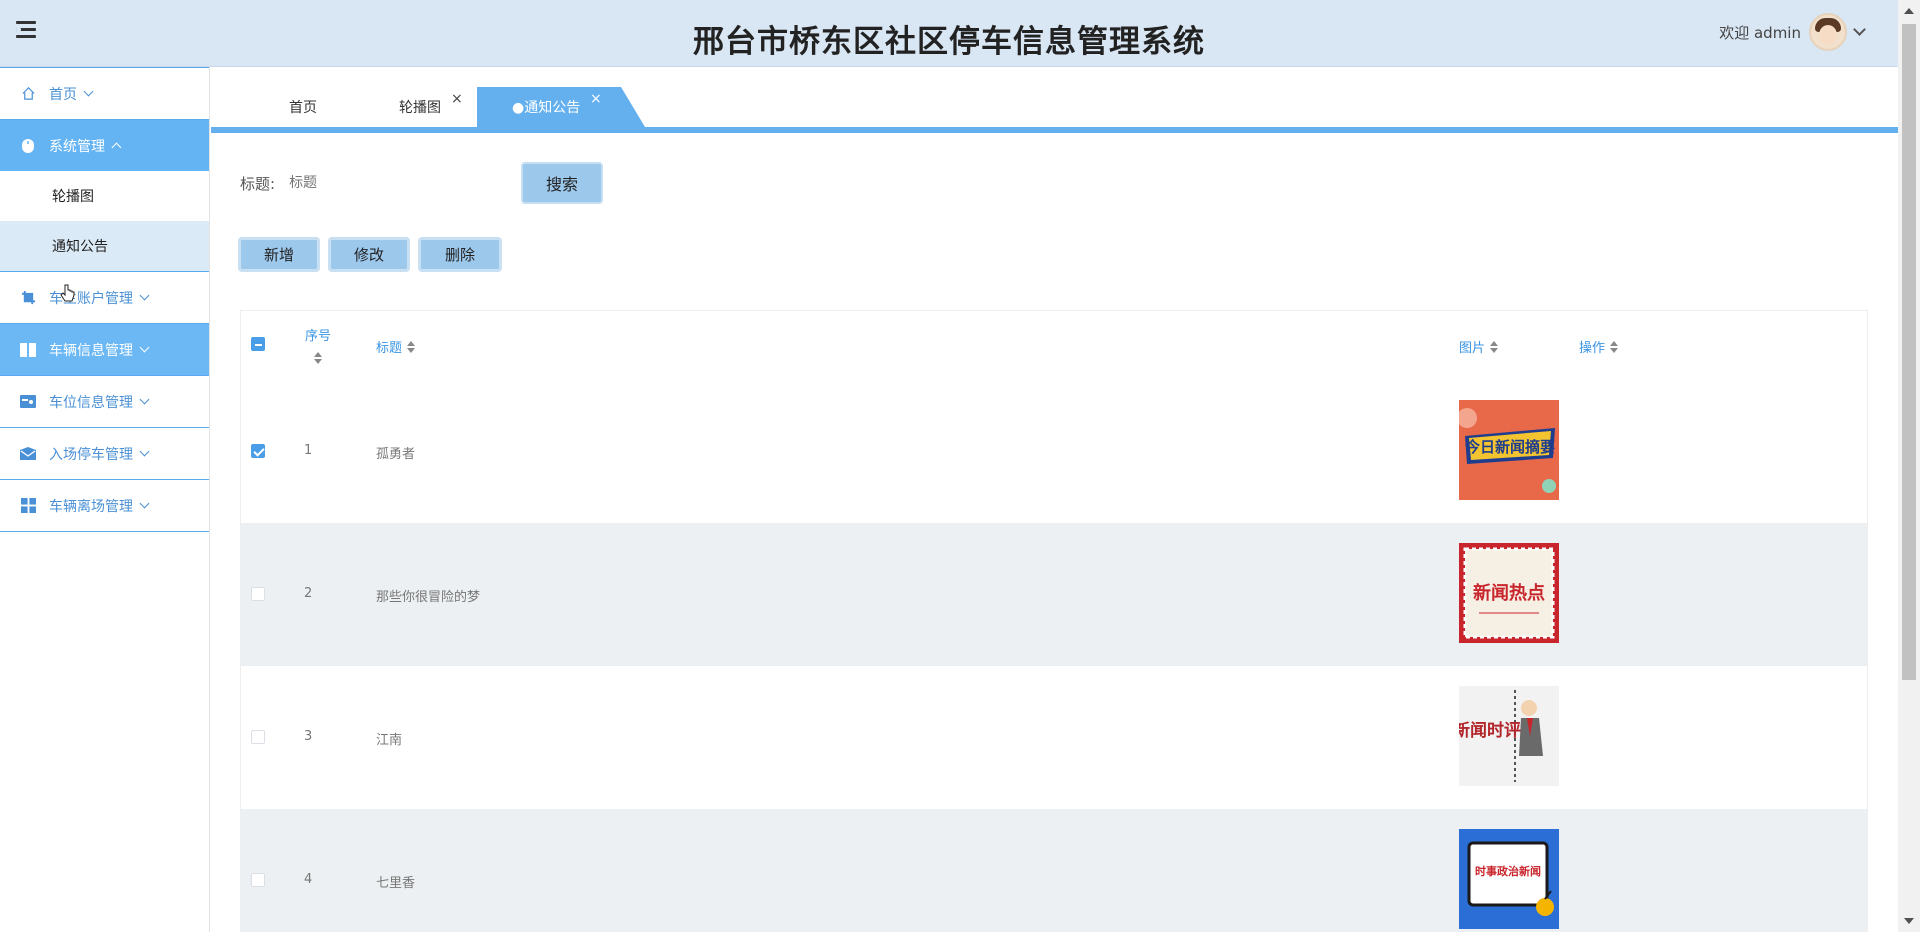  Describe the element at coordinates (428, 597) in the screenshot. I see `row-title: 那些你很冒险的梦` at that location.